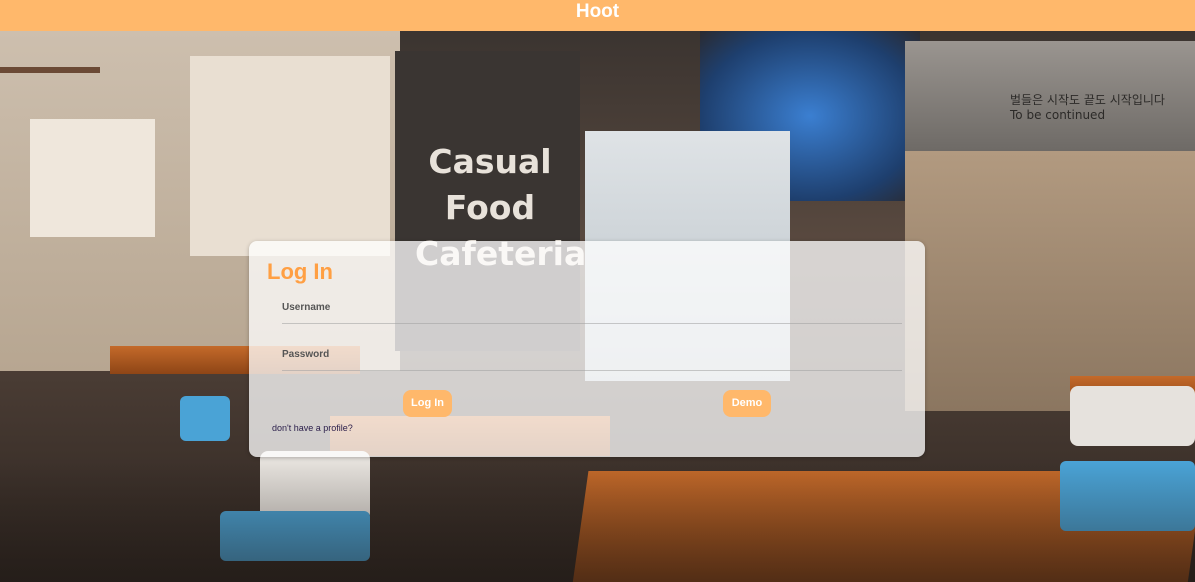 The height and width of the screenshot is (582, 1195). Describe the element at coordinates (1050, 281) in the screenshot. I see `bg-wall` at that location.